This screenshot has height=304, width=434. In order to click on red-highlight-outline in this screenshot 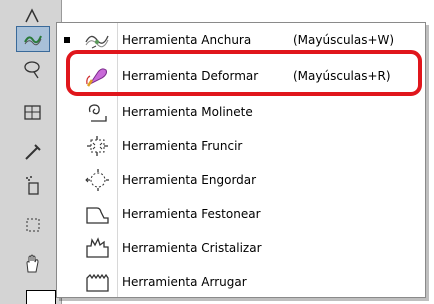, I will do `click(244, 73)`.